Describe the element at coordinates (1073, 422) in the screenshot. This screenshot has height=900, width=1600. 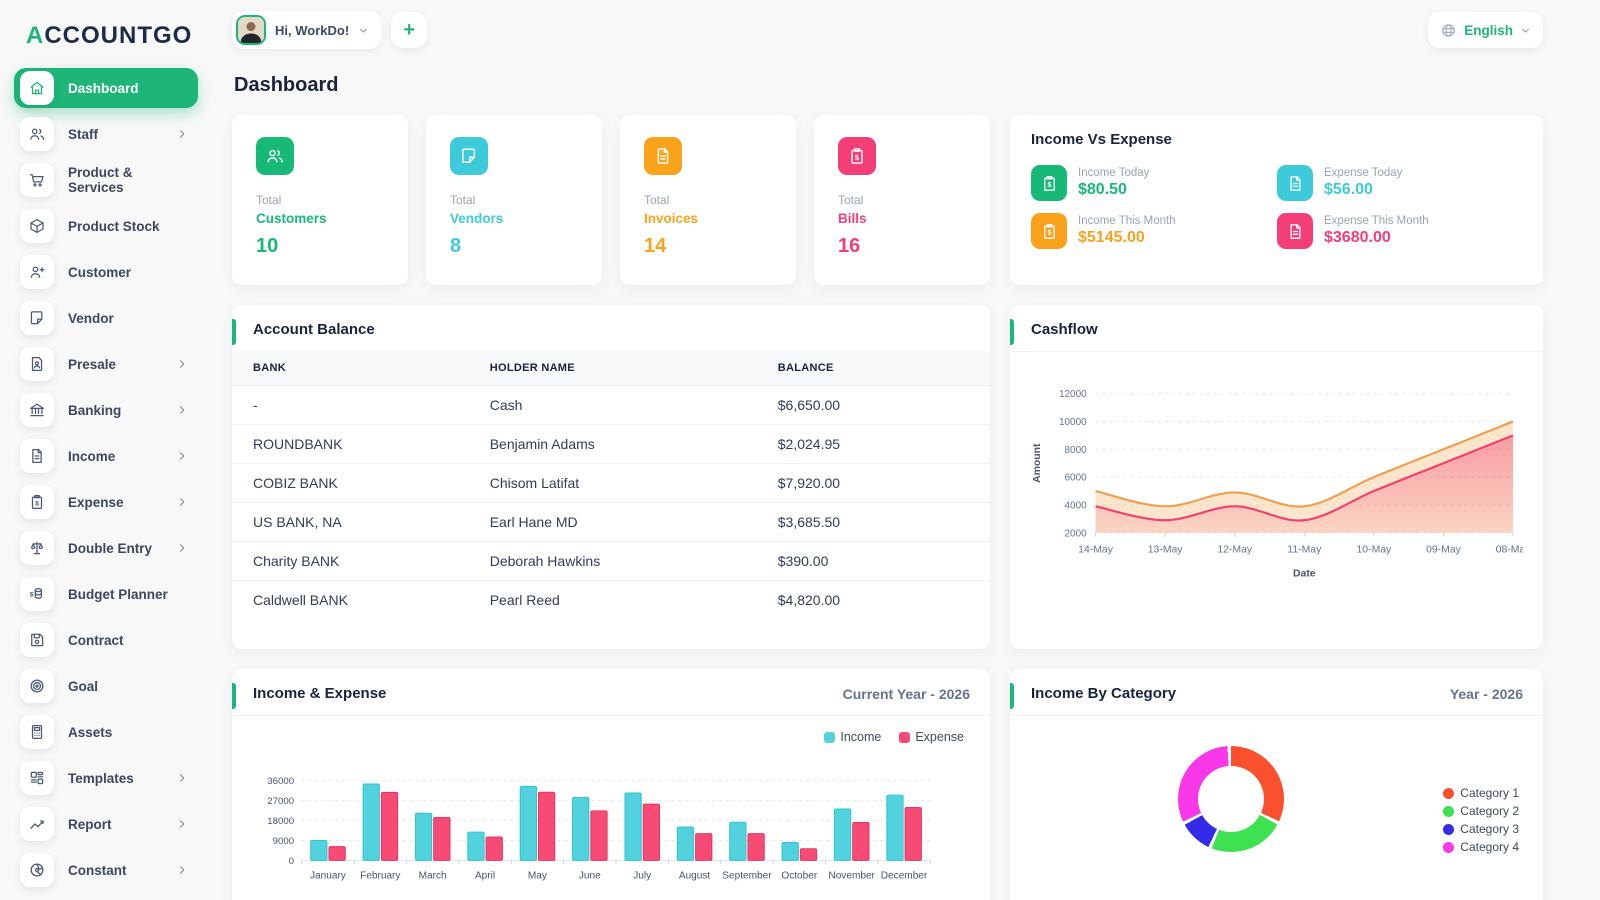
I see `svg-text: 10000` at that location.